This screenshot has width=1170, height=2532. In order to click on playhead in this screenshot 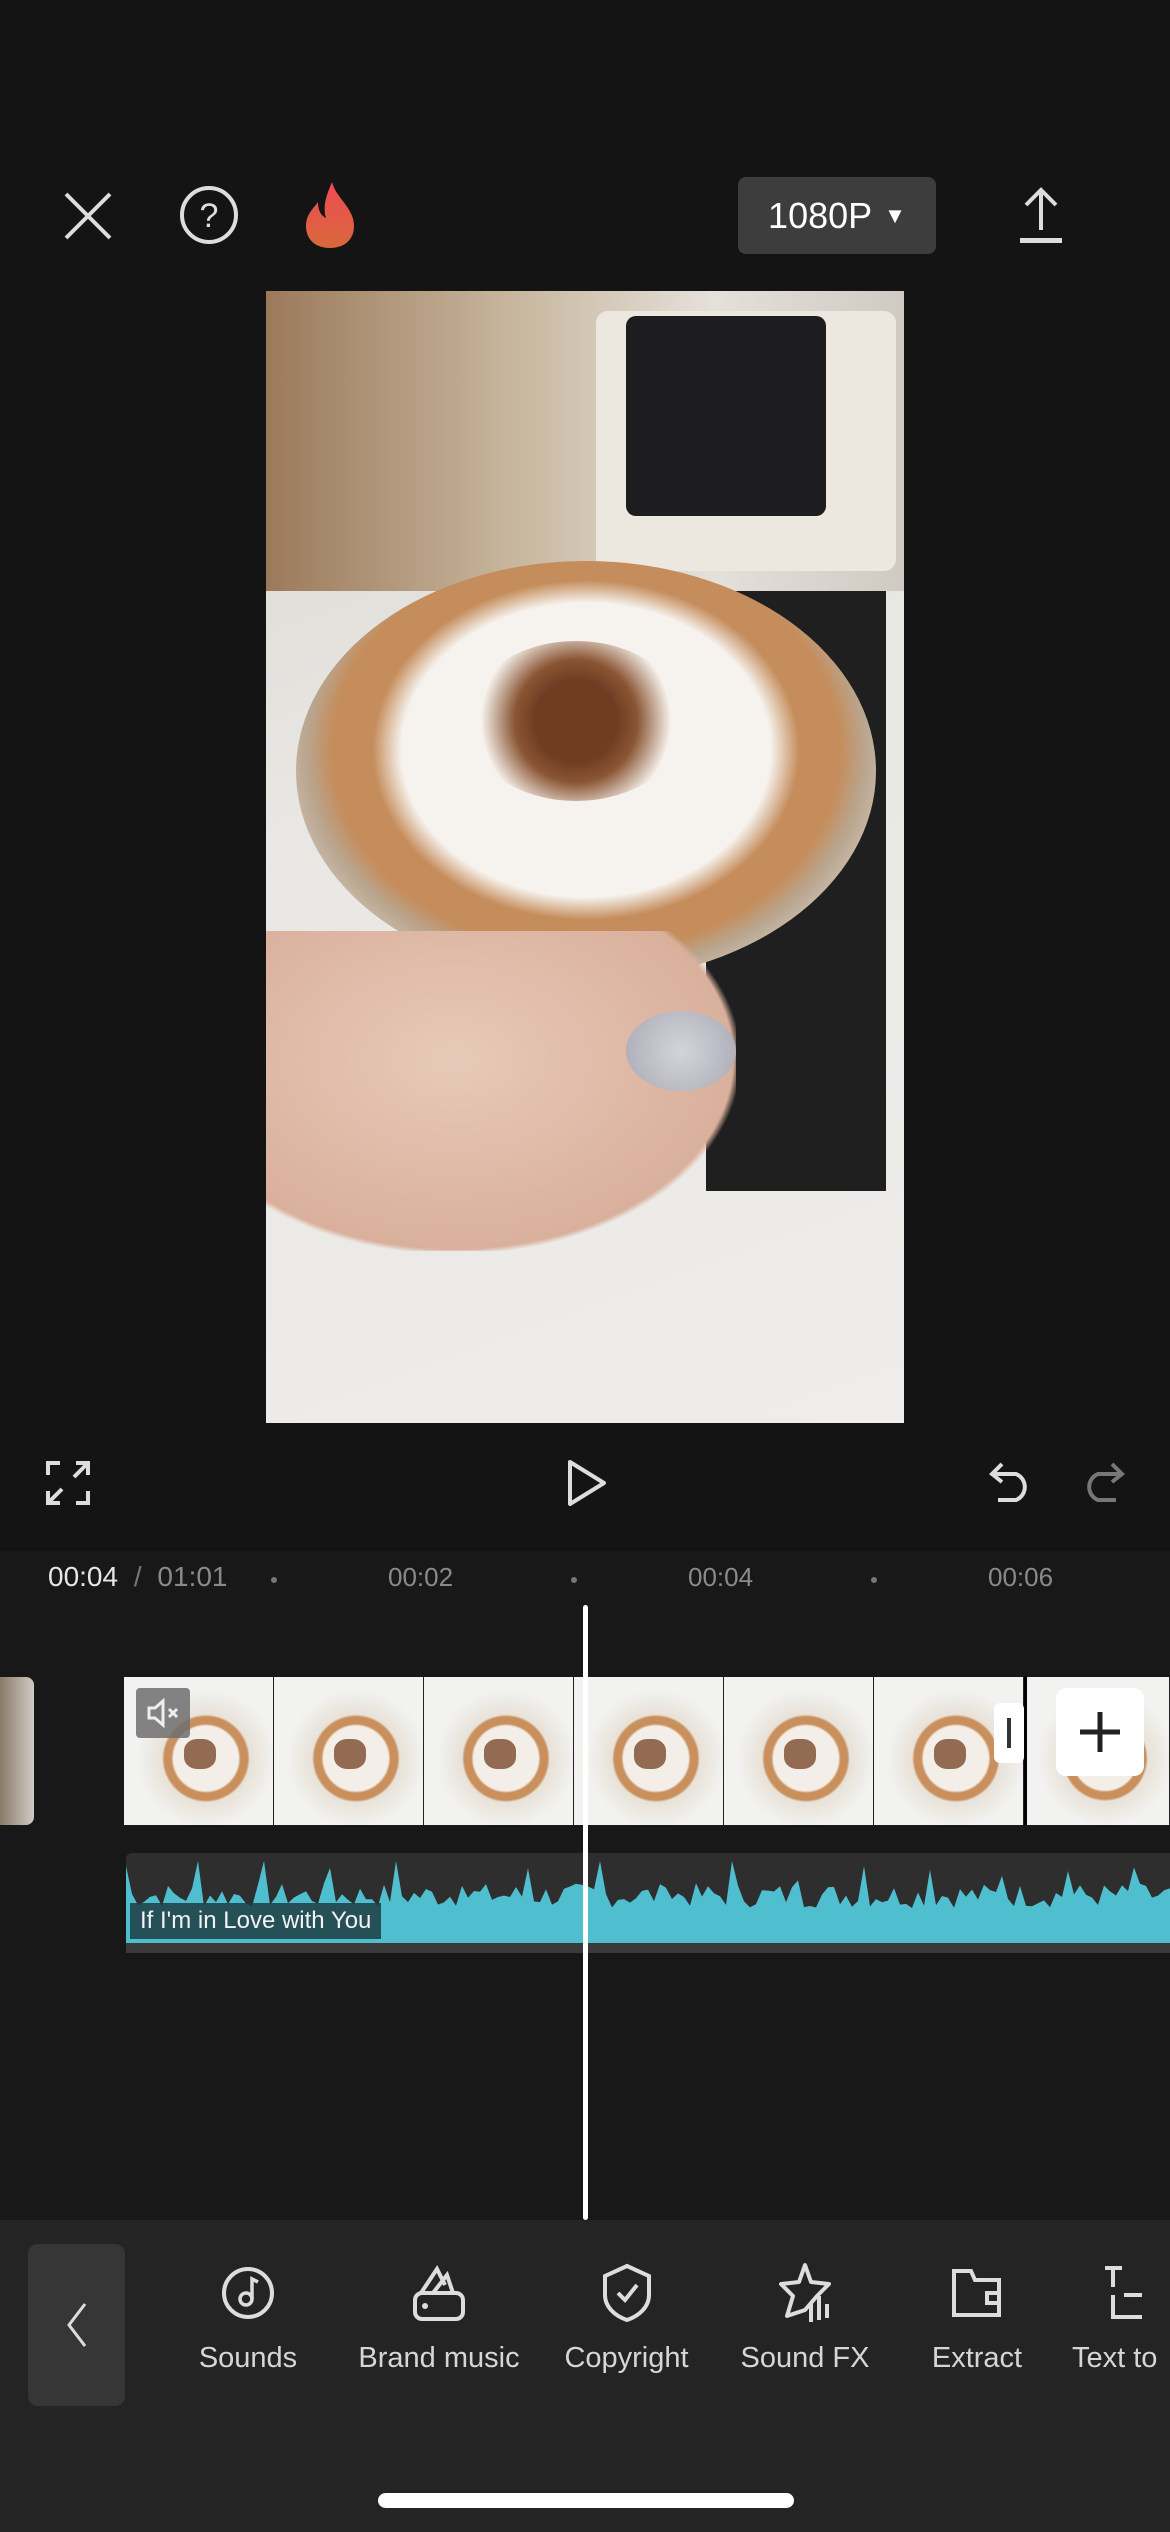, I will do `click(585, 1912)`.